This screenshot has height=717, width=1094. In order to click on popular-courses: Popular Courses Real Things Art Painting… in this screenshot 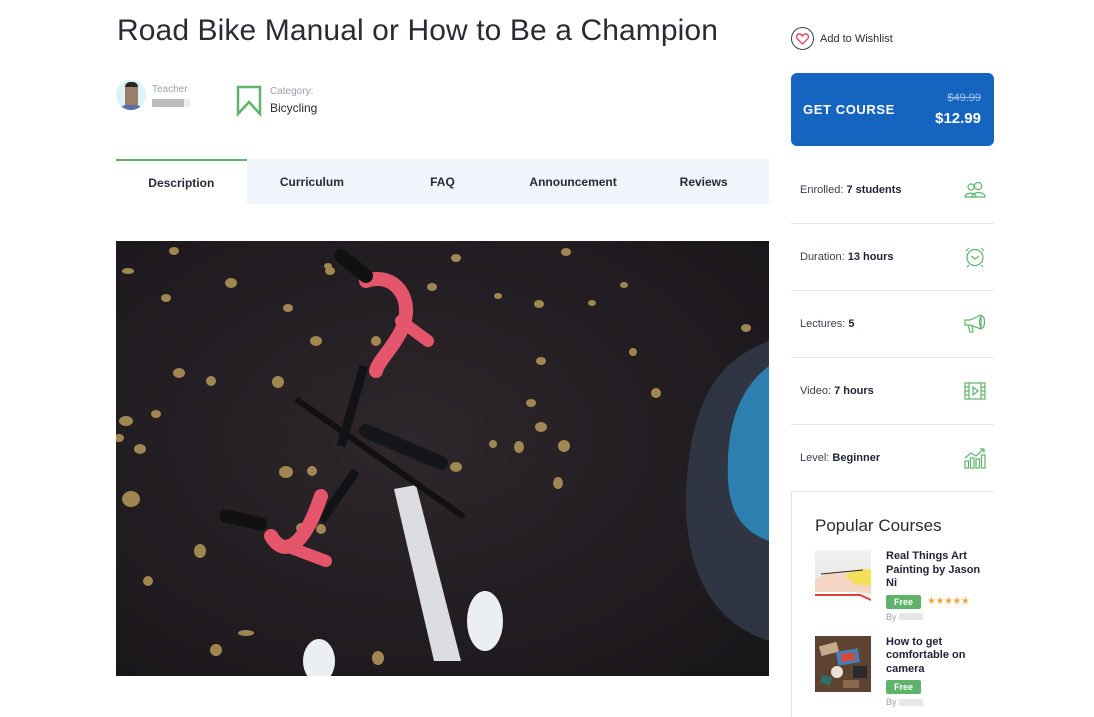, I will do `click(892, 604)`.